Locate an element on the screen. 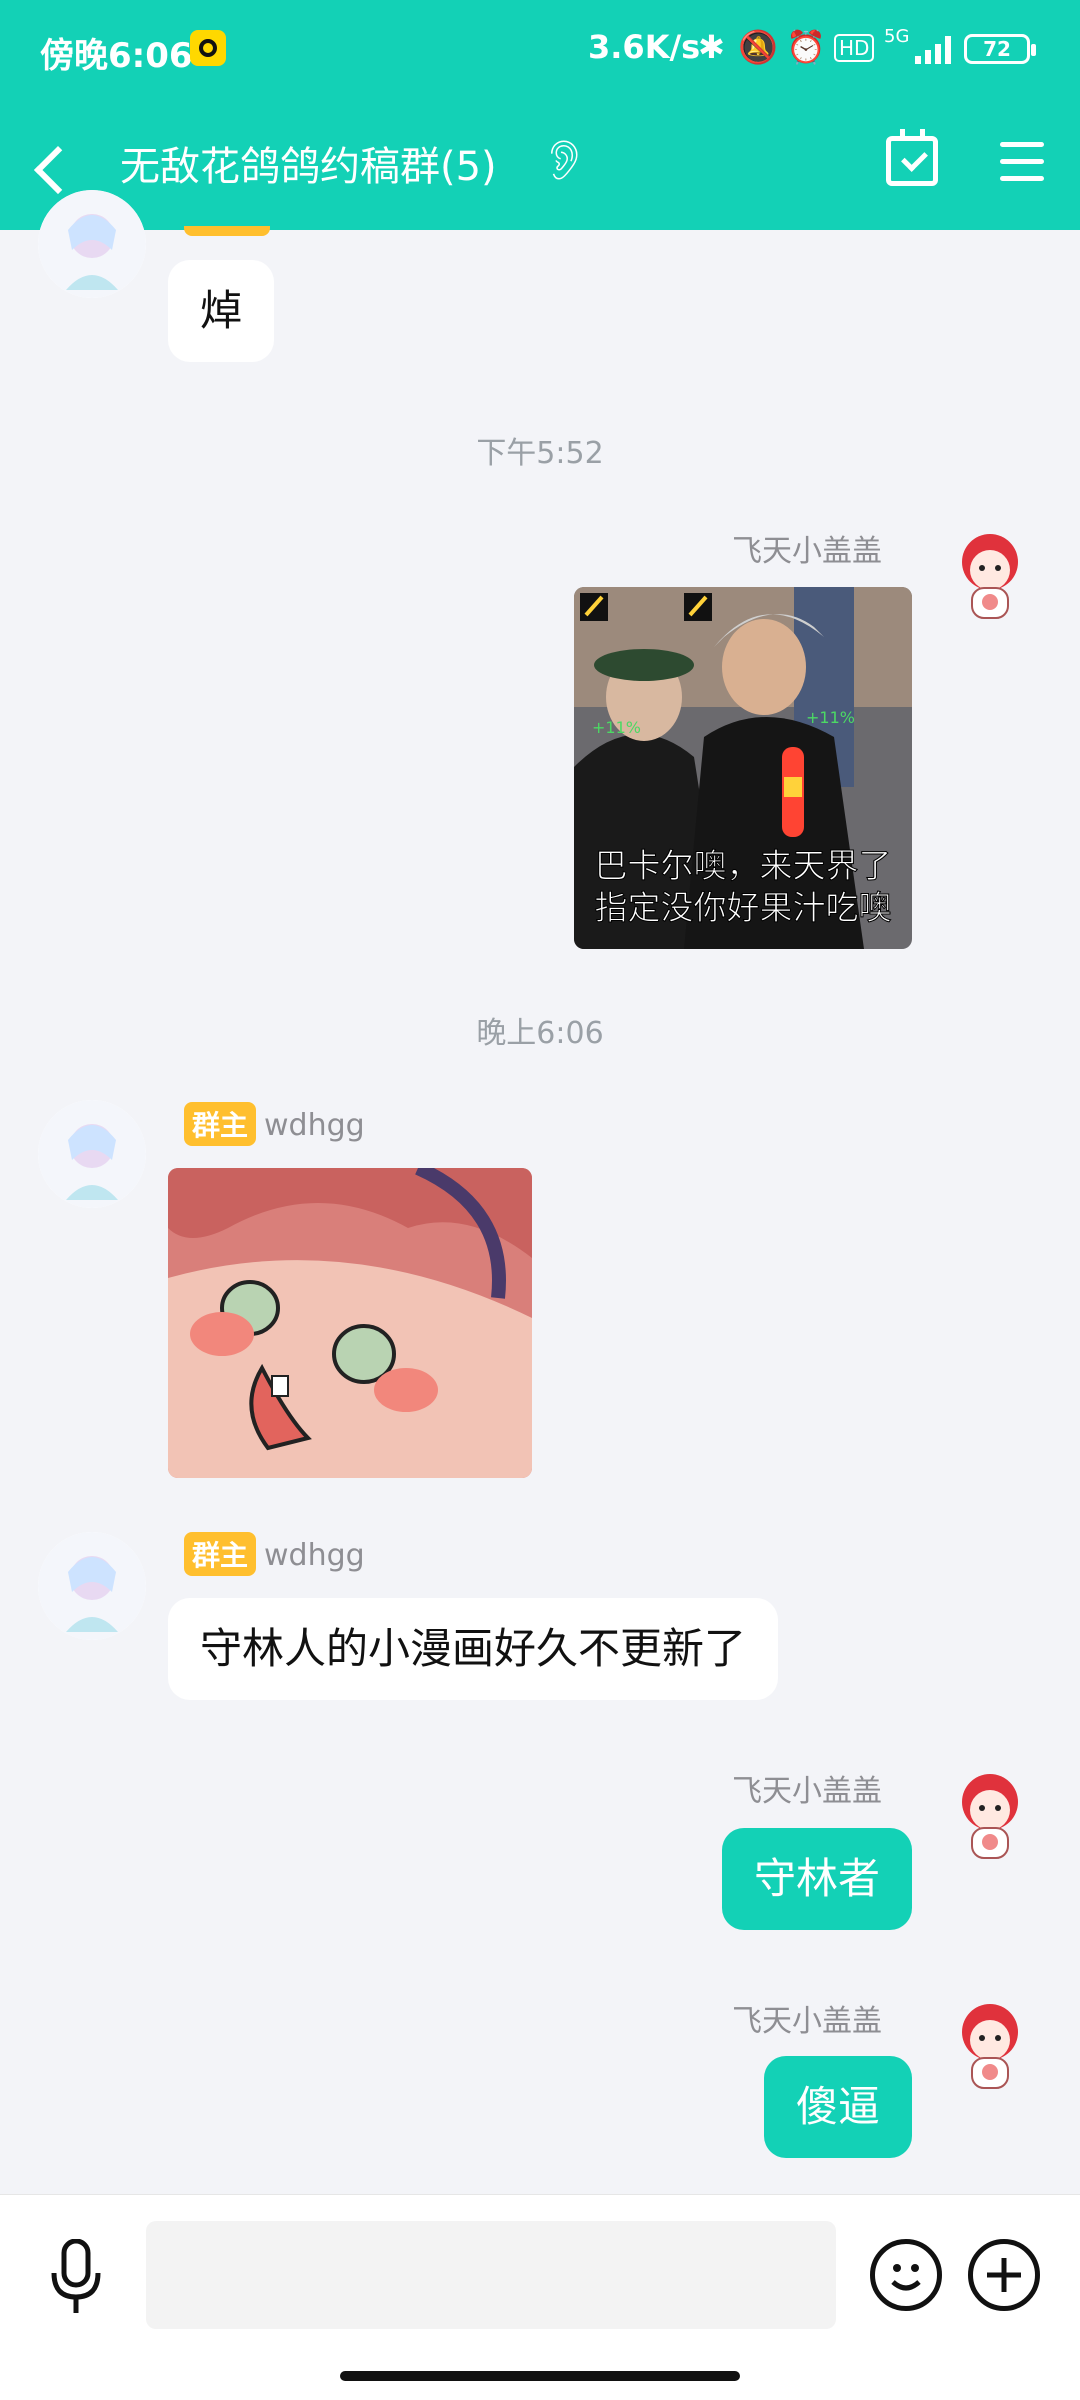 This screenshot has width=1080, height=2400. status-time: 傍晚6:06 is located at coordinates (116, 56).